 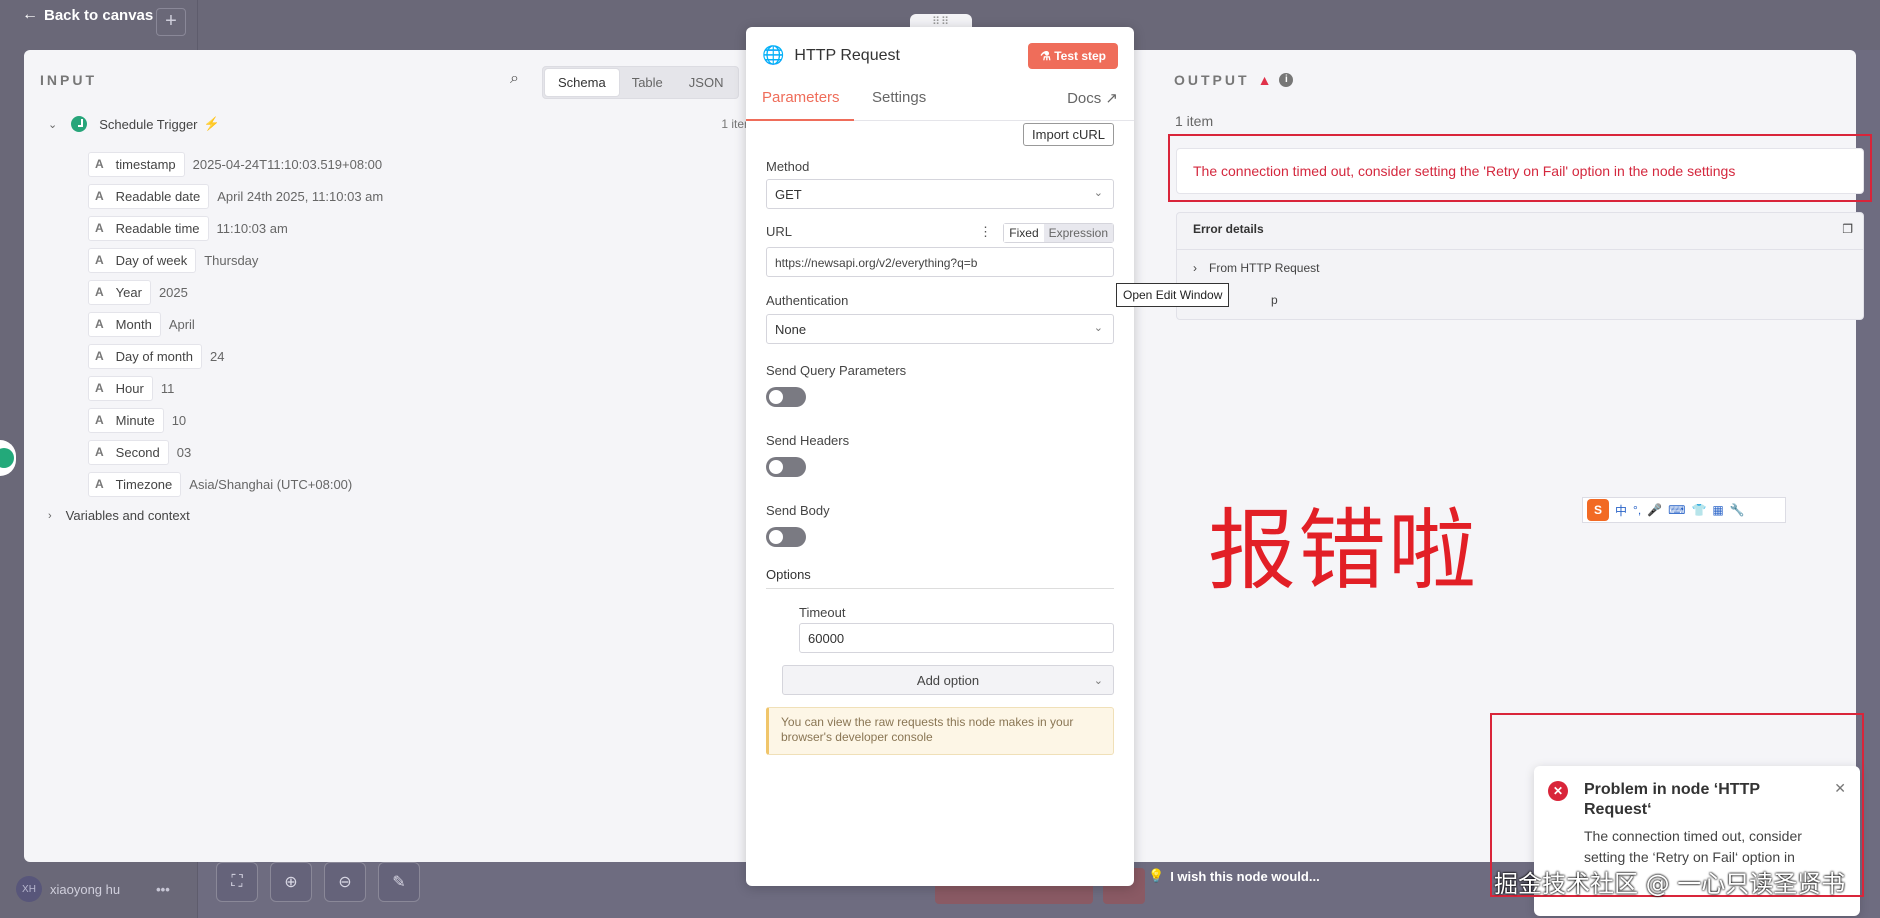 What do you see at coordinates (798, 510) in the screenshot?
I see `send-body-label: Send Body` at bounding box center [798, 510].